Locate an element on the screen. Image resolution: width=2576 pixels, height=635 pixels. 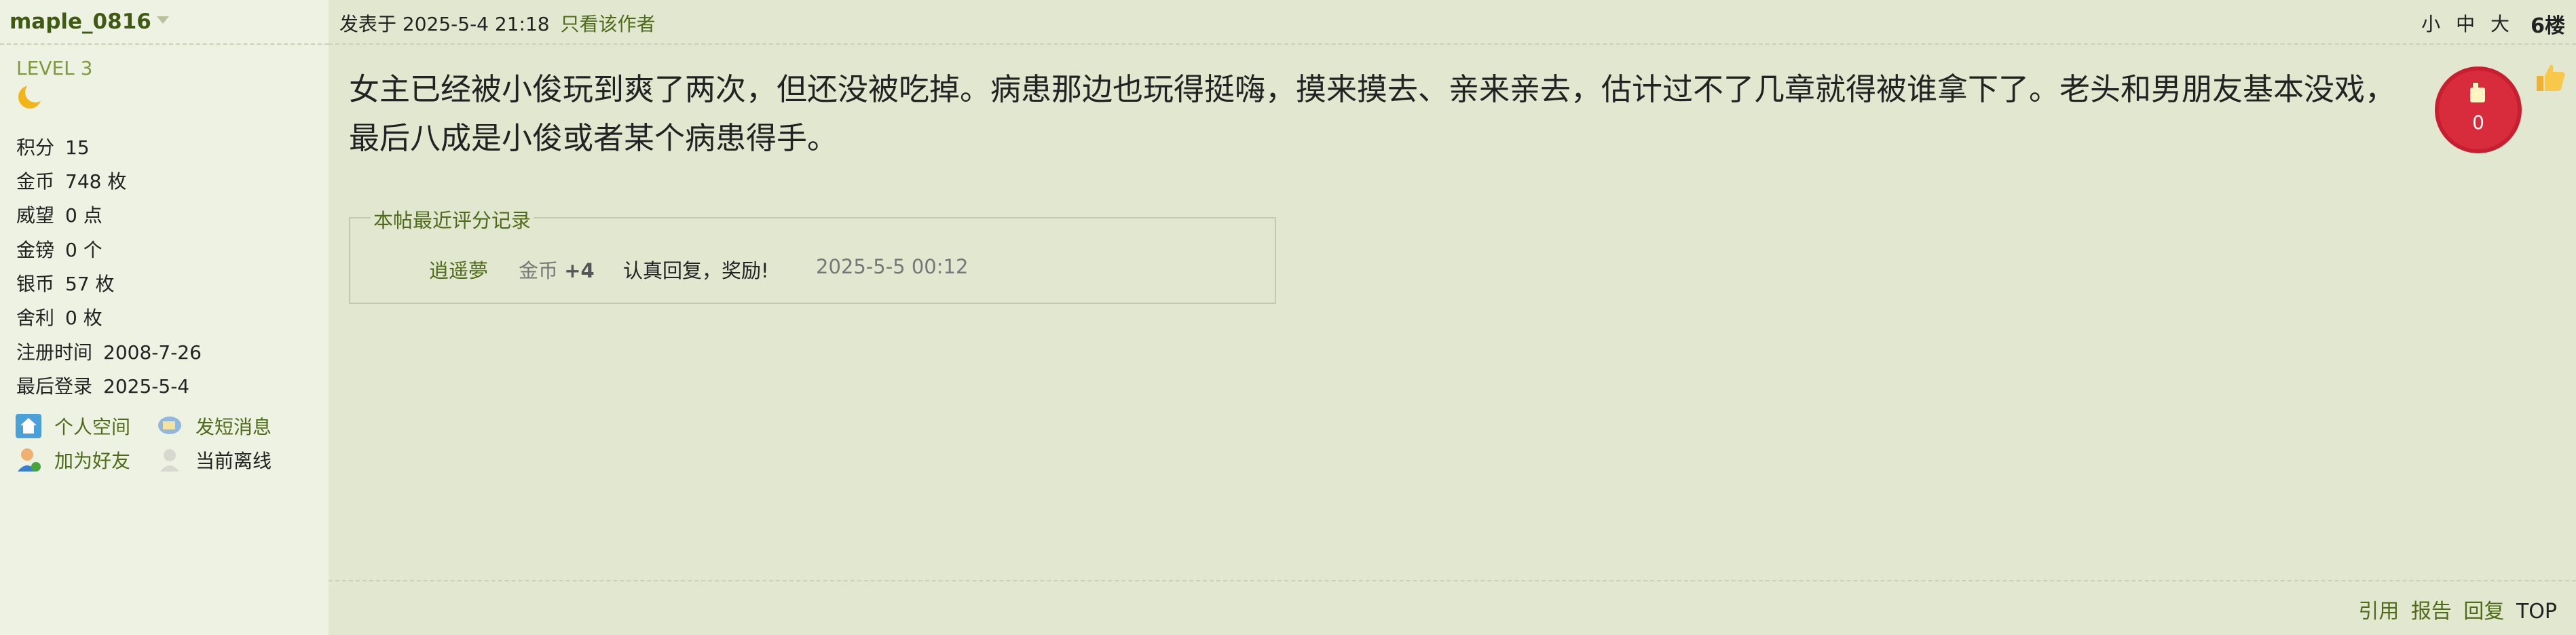
stat-gold: 金币 748 枚 is located at coordinates (71, 181).